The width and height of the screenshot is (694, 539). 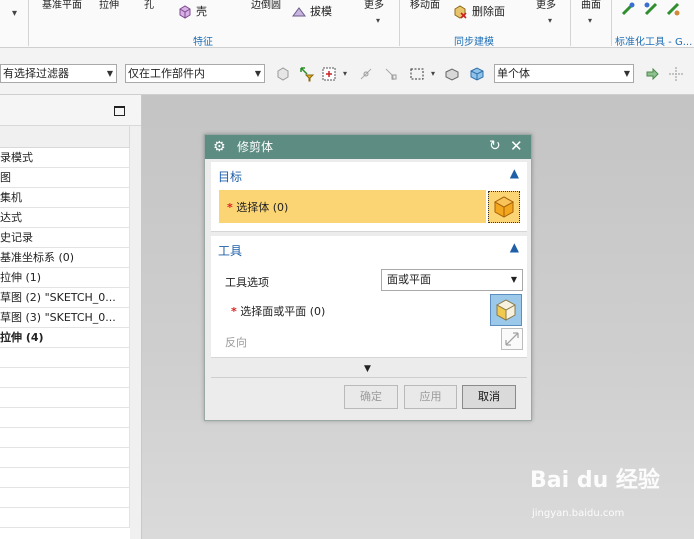 I want to click on sync-more-button: 更多, so click(x=546, y=6).